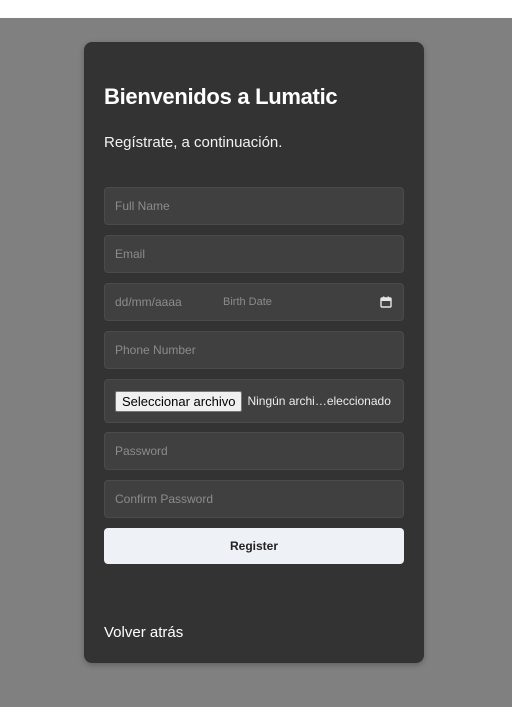 This screenshot has height=707, width=512. I want to click on birth-date-label: Birth Date, so click(247, 302).